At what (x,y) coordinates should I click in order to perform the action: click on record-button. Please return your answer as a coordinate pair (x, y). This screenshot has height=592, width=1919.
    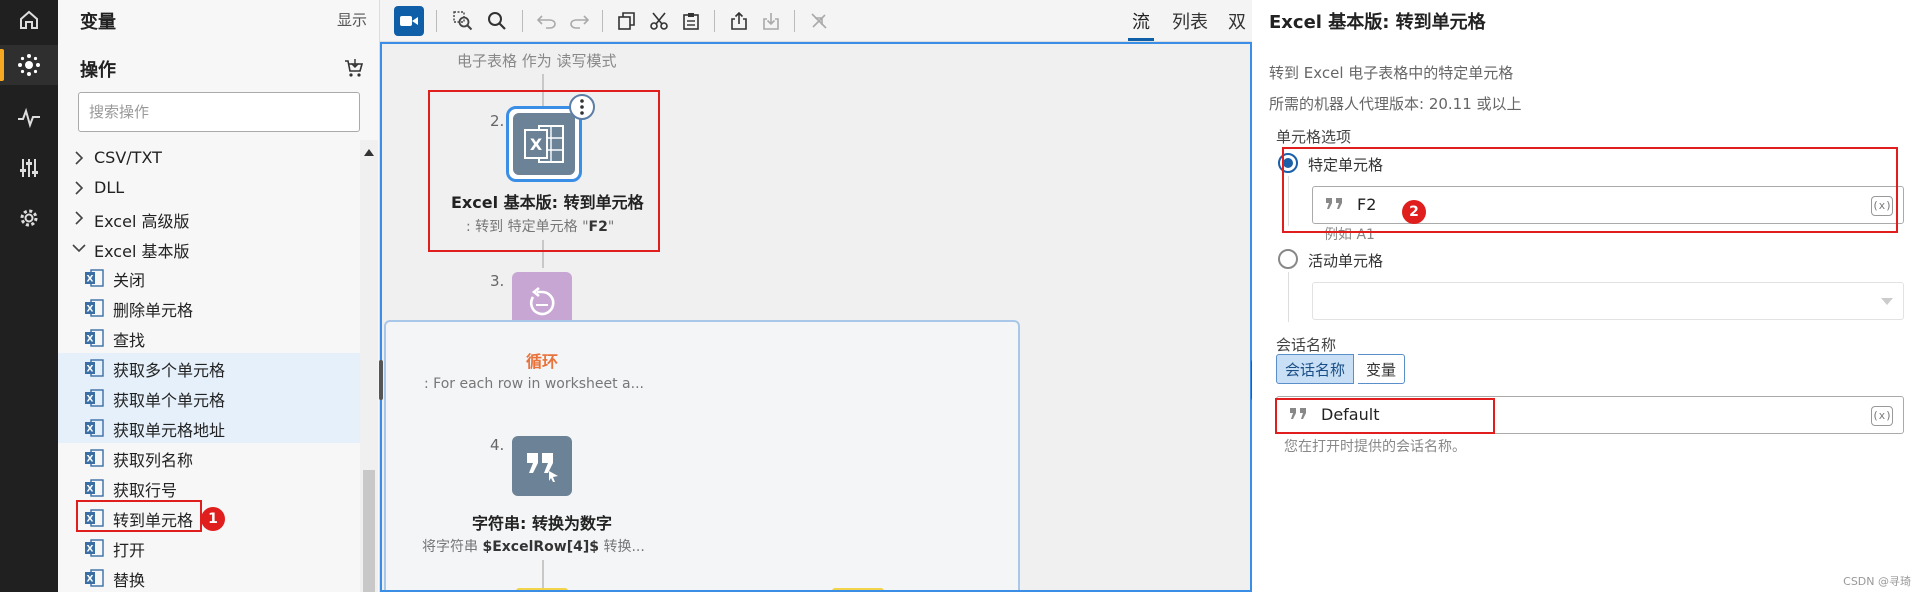
    Looking at the image, I should click on (409, 21).